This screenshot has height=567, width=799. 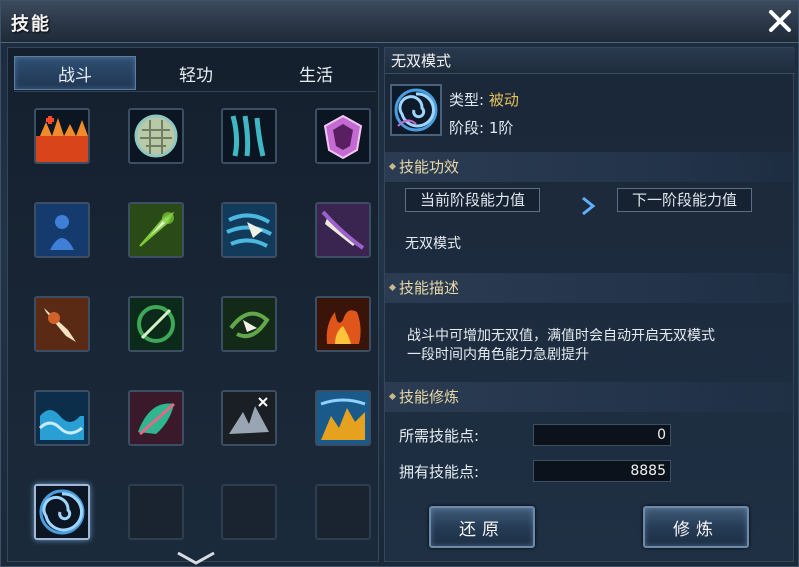 What do you see at coordinates (439, 472) in the screenshot?
I see `owned-points-label: 拥有技能点:` at bounding box center [439, 472].